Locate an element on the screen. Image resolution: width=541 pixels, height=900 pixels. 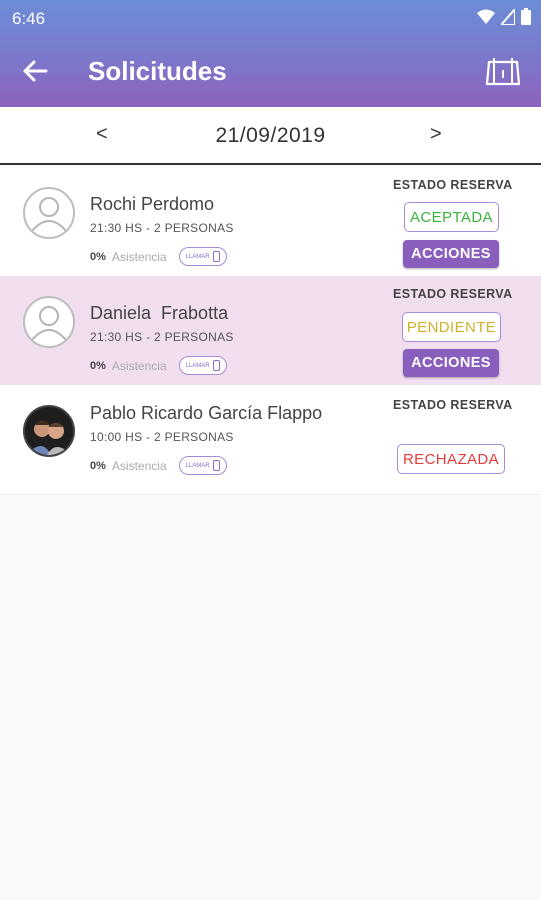
status-badge: ACEPTADA is located at coordinates (451, 217).